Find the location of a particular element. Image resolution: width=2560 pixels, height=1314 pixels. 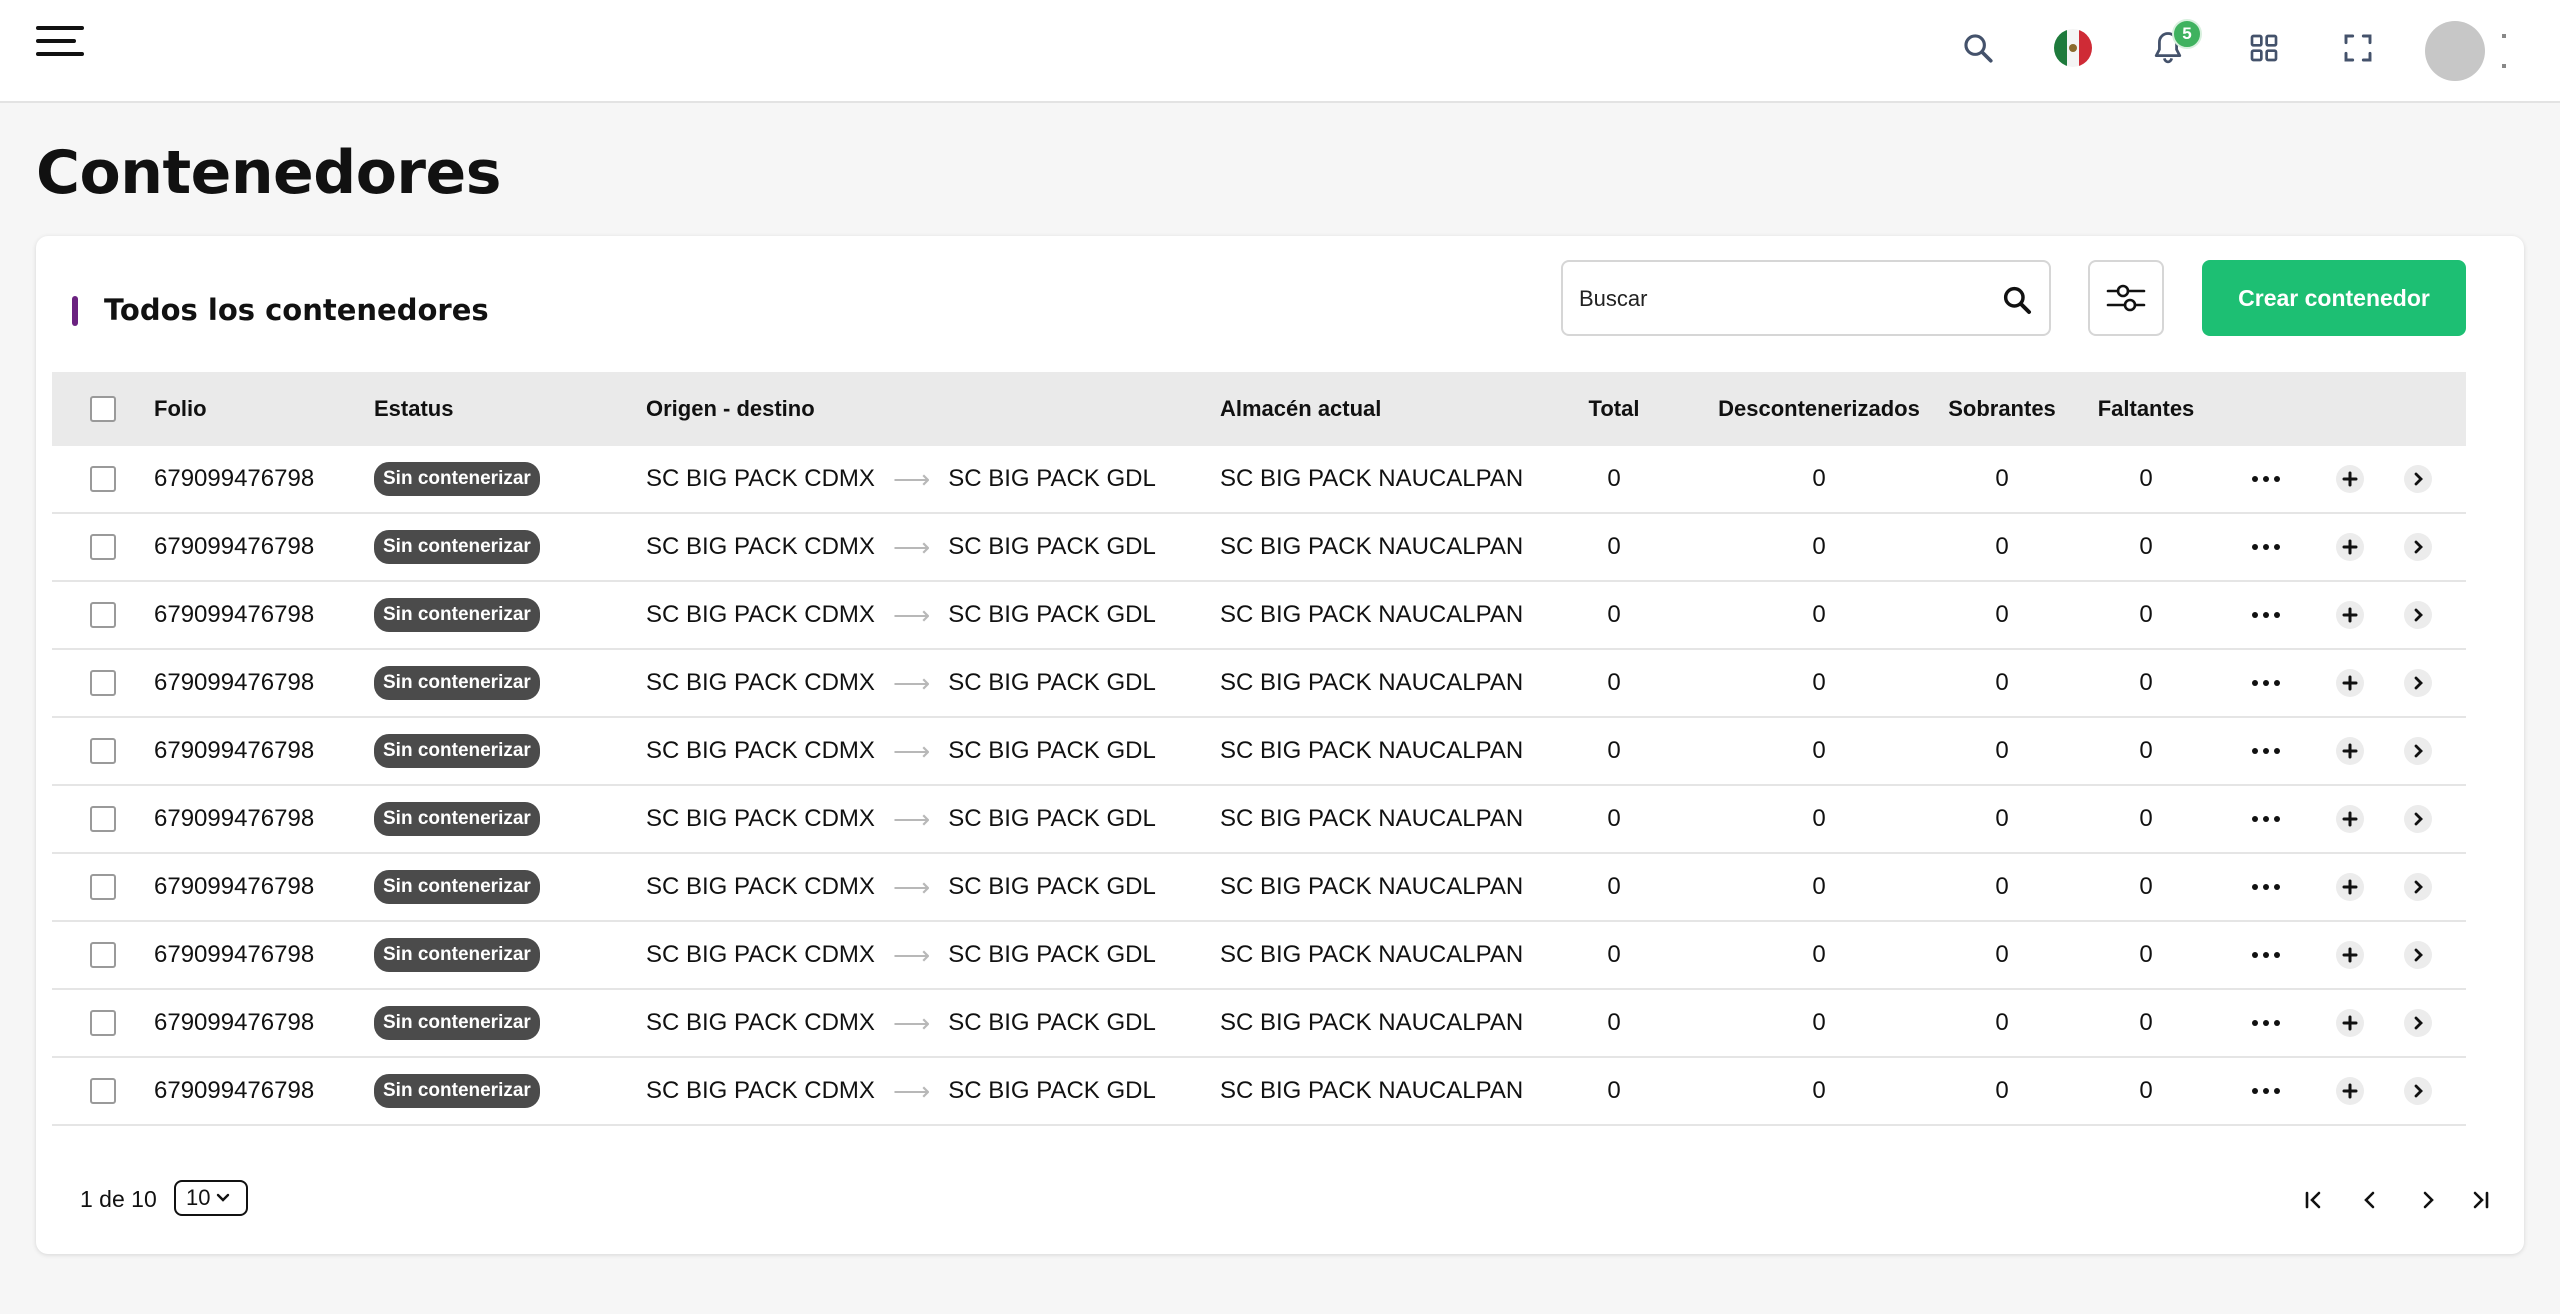

avatar is located at coordinates (2455, 51).